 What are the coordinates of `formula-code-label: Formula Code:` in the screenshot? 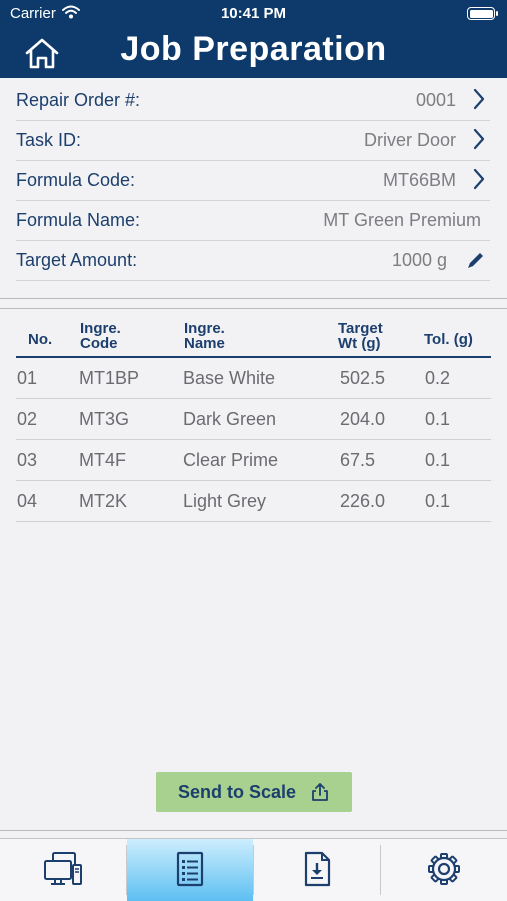 It's located at (76, 180).